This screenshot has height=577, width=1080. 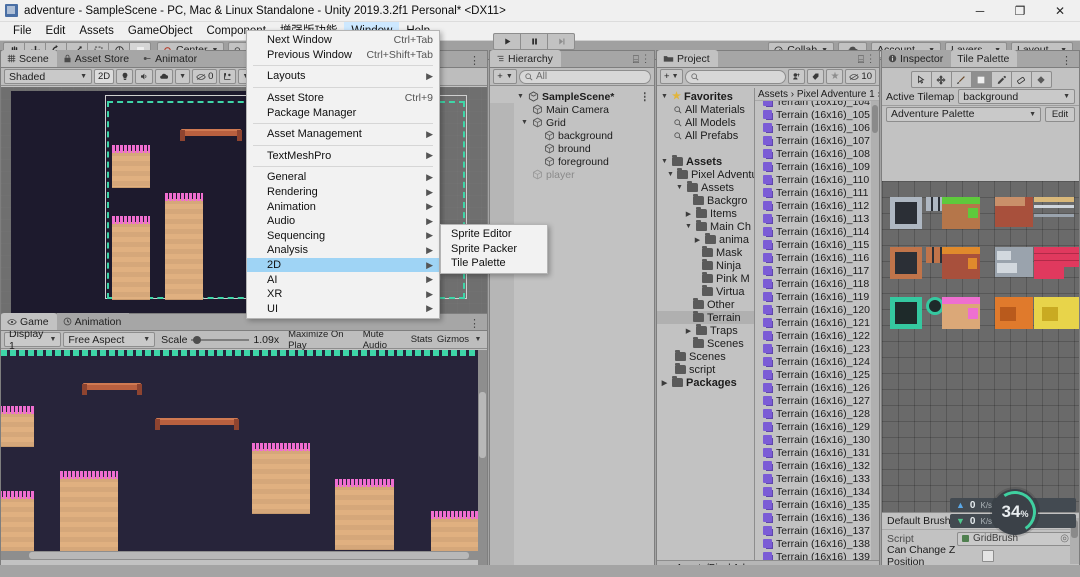 What do you see at coordinates (705, 252) in the screenshot?
I see `project-tree-mask: Mask` at bounding box center [705, 252].